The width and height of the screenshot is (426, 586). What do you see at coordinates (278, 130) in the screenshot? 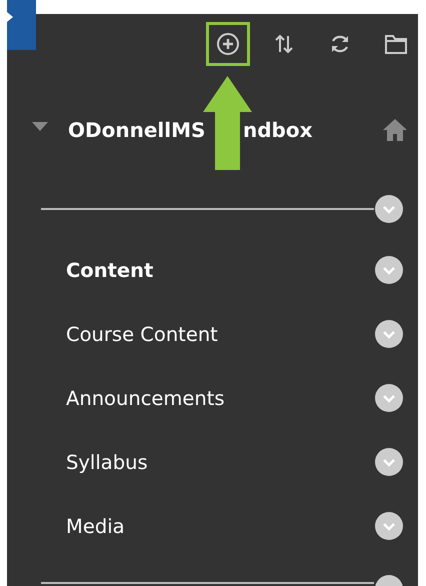
I see `course-title: ndbox` at bounding box center [278, 130].